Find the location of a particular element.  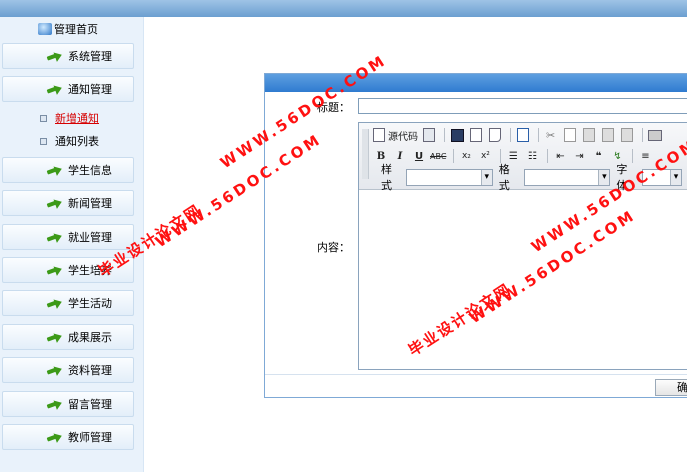

sub-item-add-notice: 新增通知 is located at coordinates (69, 118).